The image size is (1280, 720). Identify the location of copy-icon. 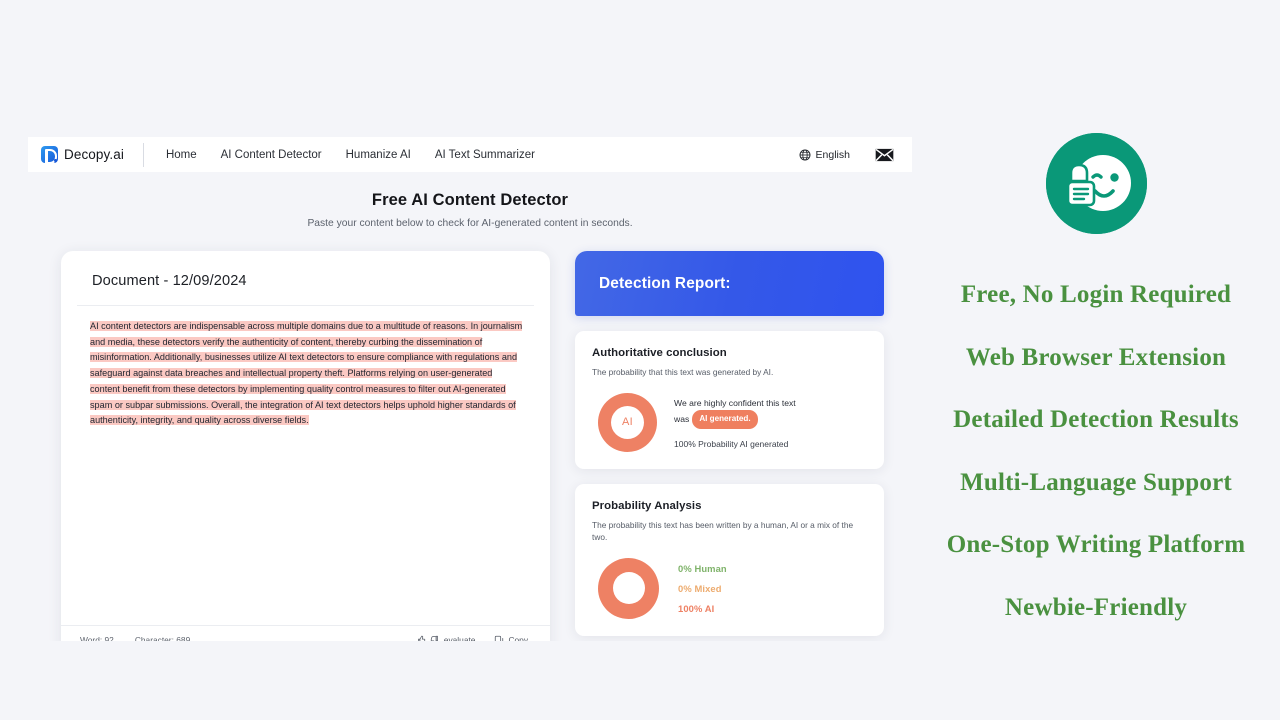
(499, 638).